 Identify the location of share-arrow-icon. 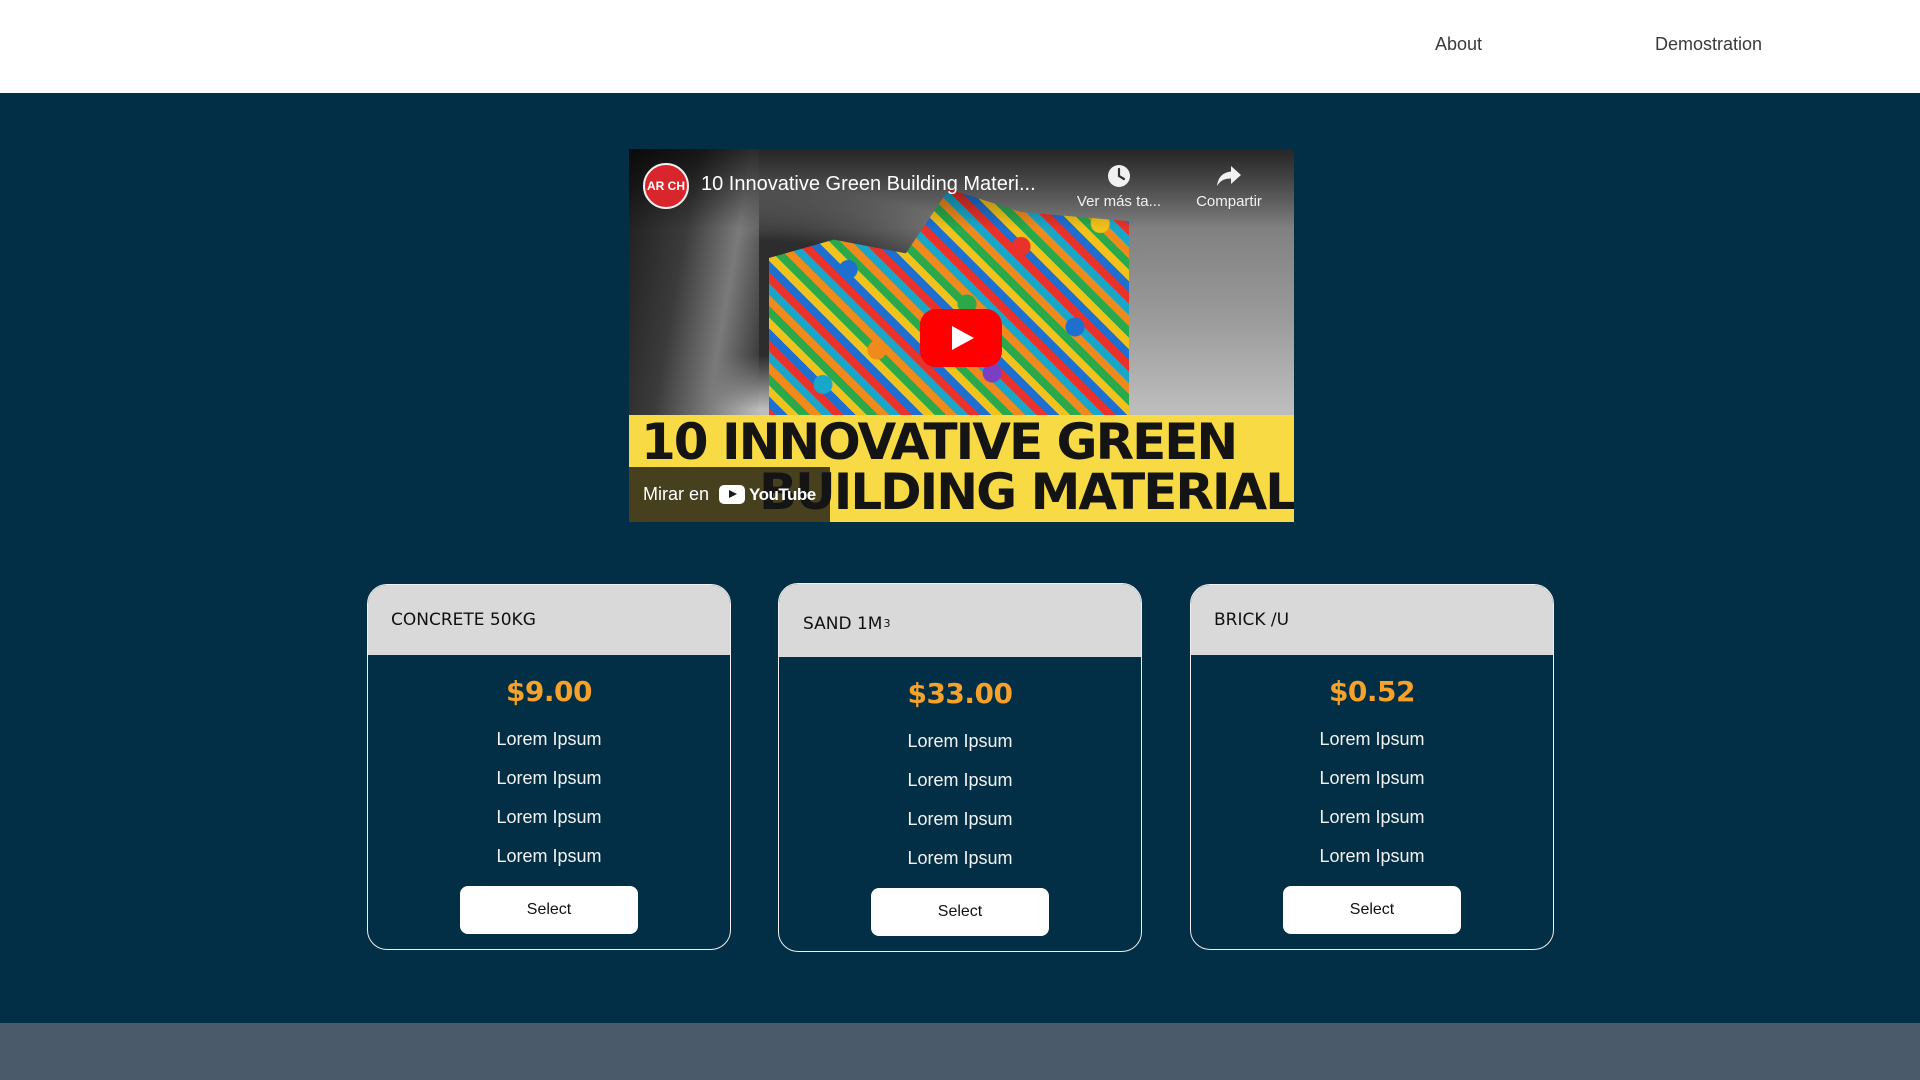
(1229, 177).